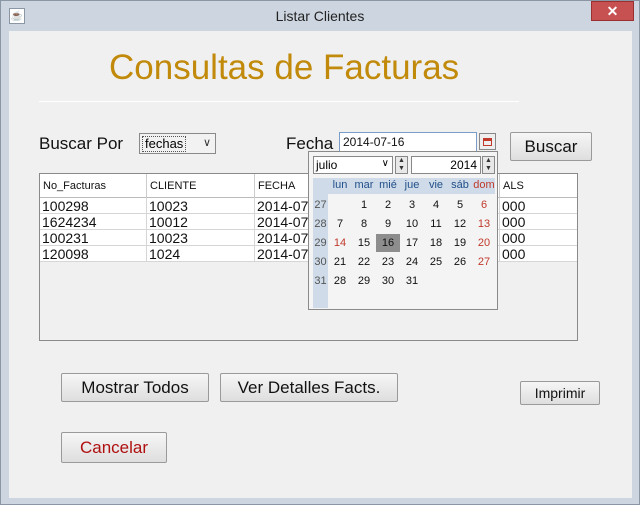 Image resolution: width=640 pixels, height=505 pixels. I want to click on cell-client: 1024, so click(201, 254).